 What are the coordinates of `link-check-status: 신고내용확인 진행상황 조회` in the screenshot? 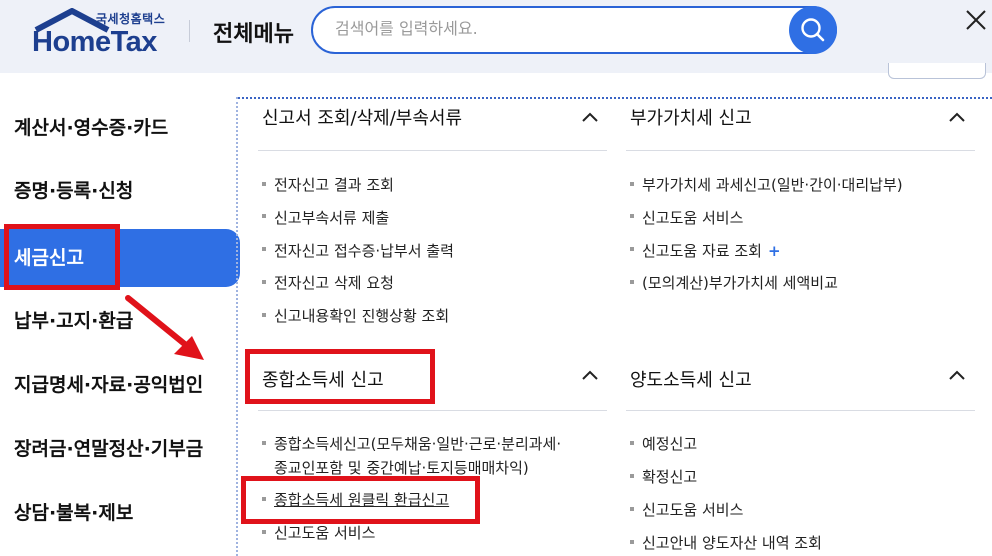 It's located at (361, 315).